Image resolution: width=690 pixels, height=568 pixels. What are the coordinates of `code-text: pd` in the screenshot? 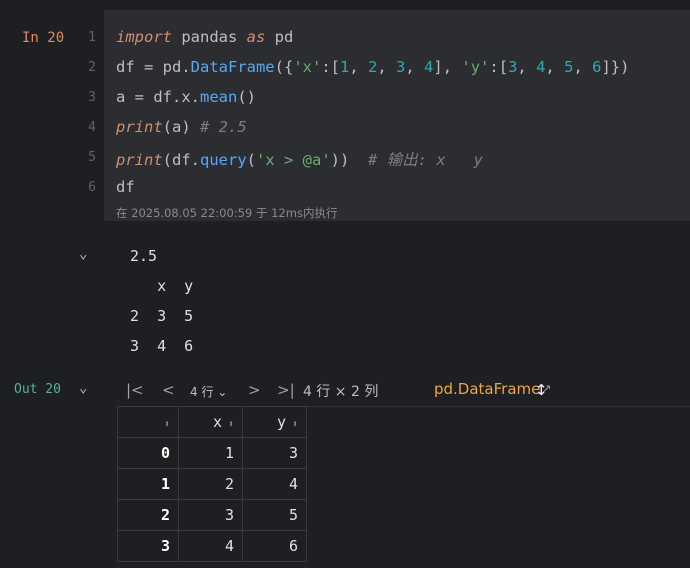 It's located at (279, 37).